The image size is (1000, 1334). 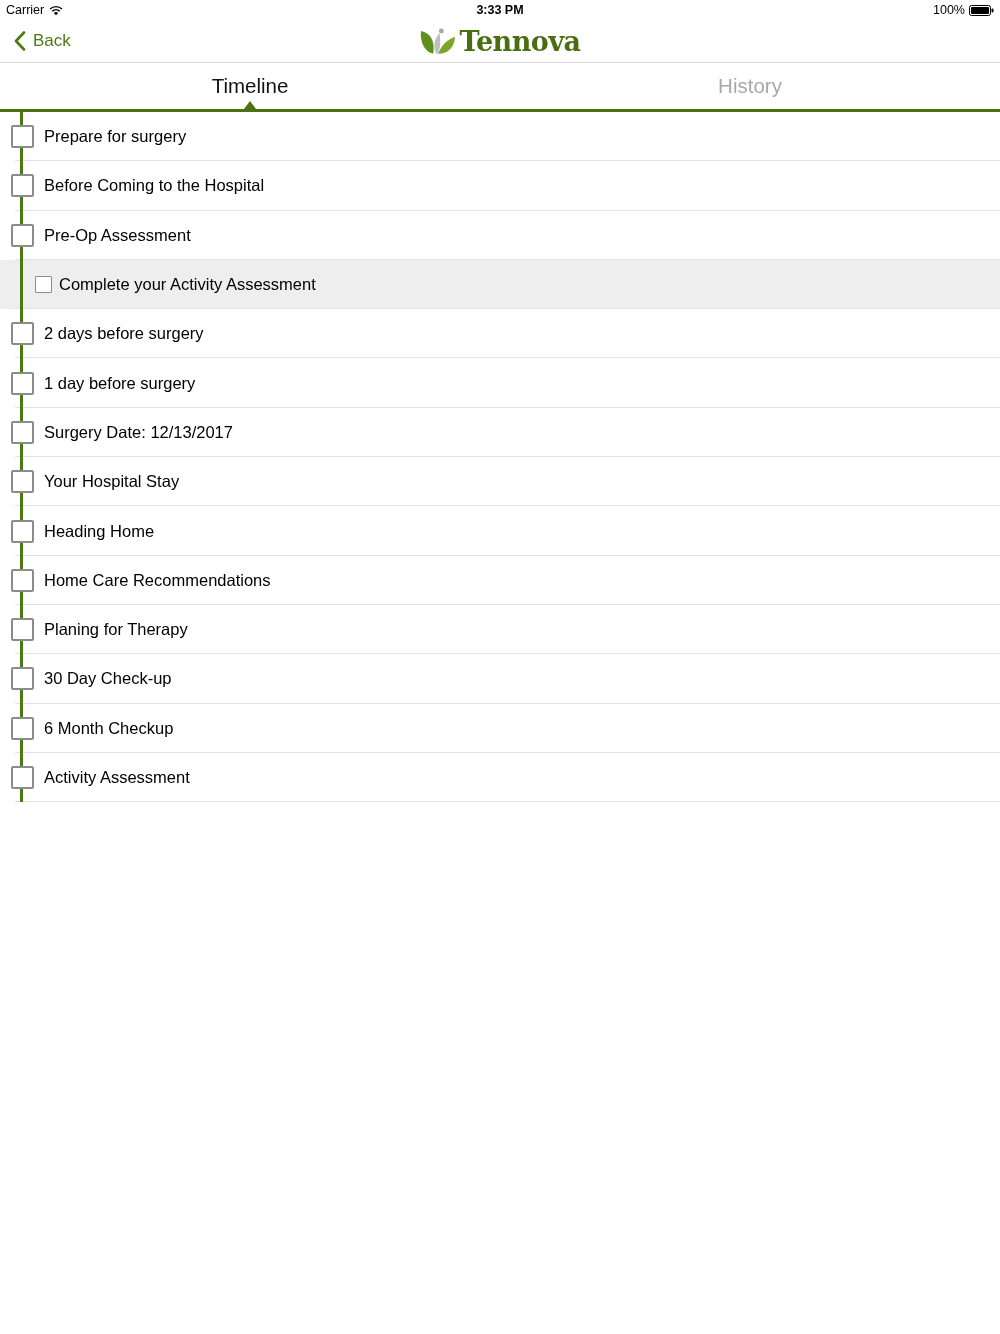 I want to click on chevron-left-icon, so click(x=20, y=41).